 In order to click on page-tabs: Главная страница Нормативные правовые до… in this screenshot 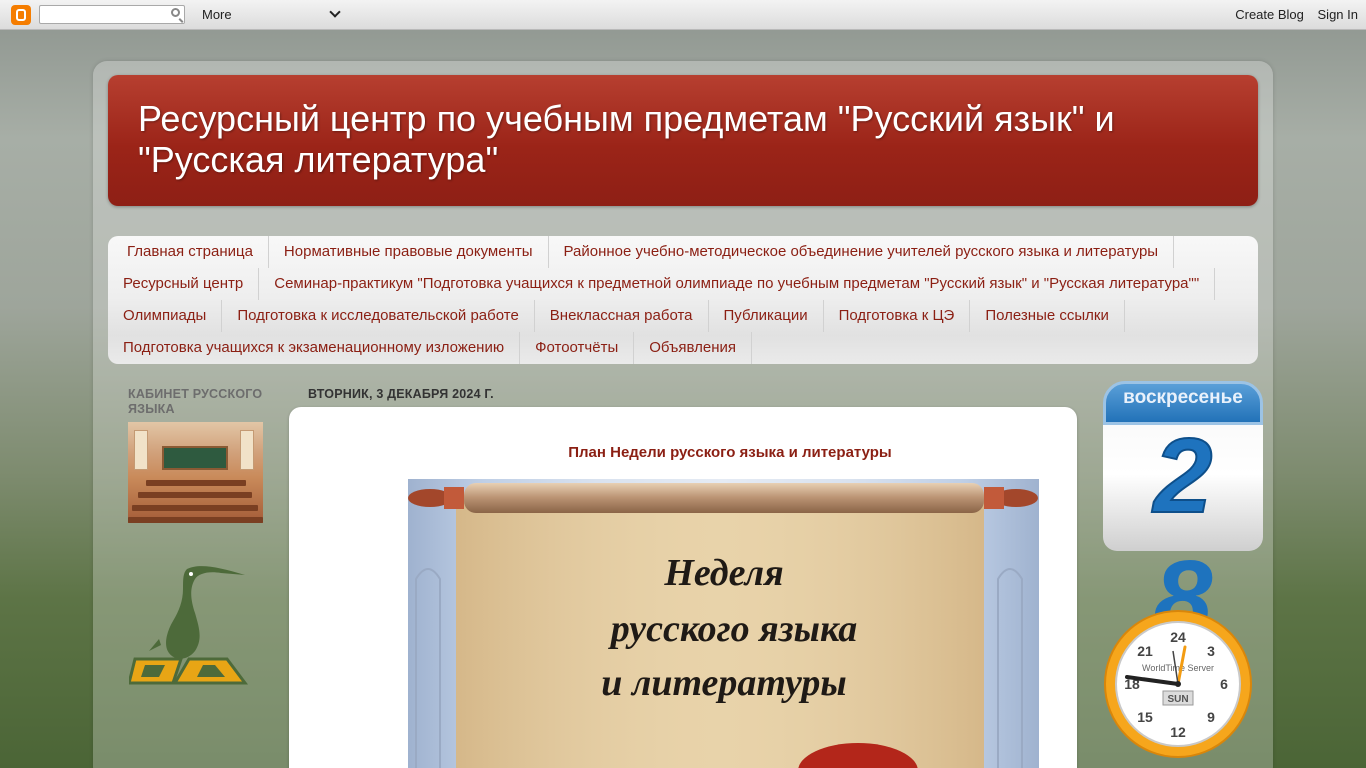, I will do `click(683, 300)`.